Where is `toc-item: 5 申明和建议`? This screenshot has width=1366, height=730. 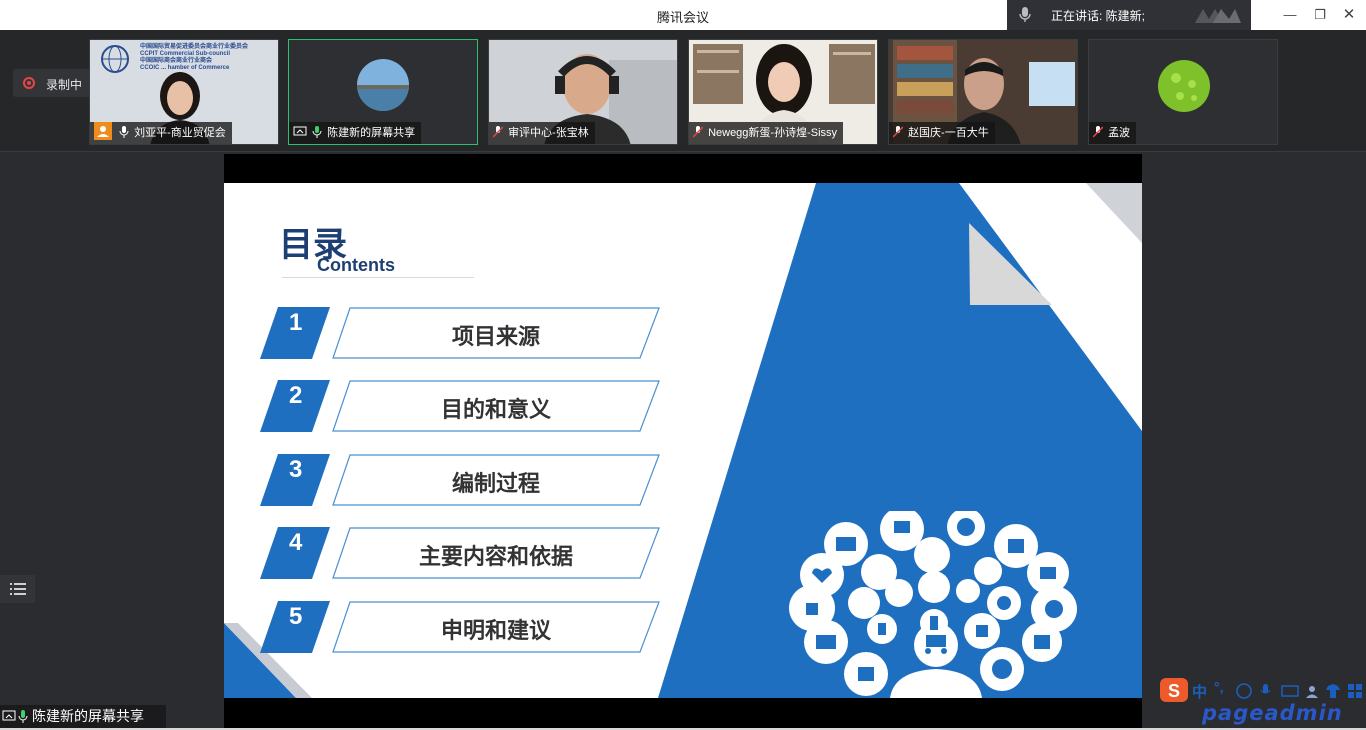
toc-item: 5 申明和建议 is located at coordinates (460, 627).